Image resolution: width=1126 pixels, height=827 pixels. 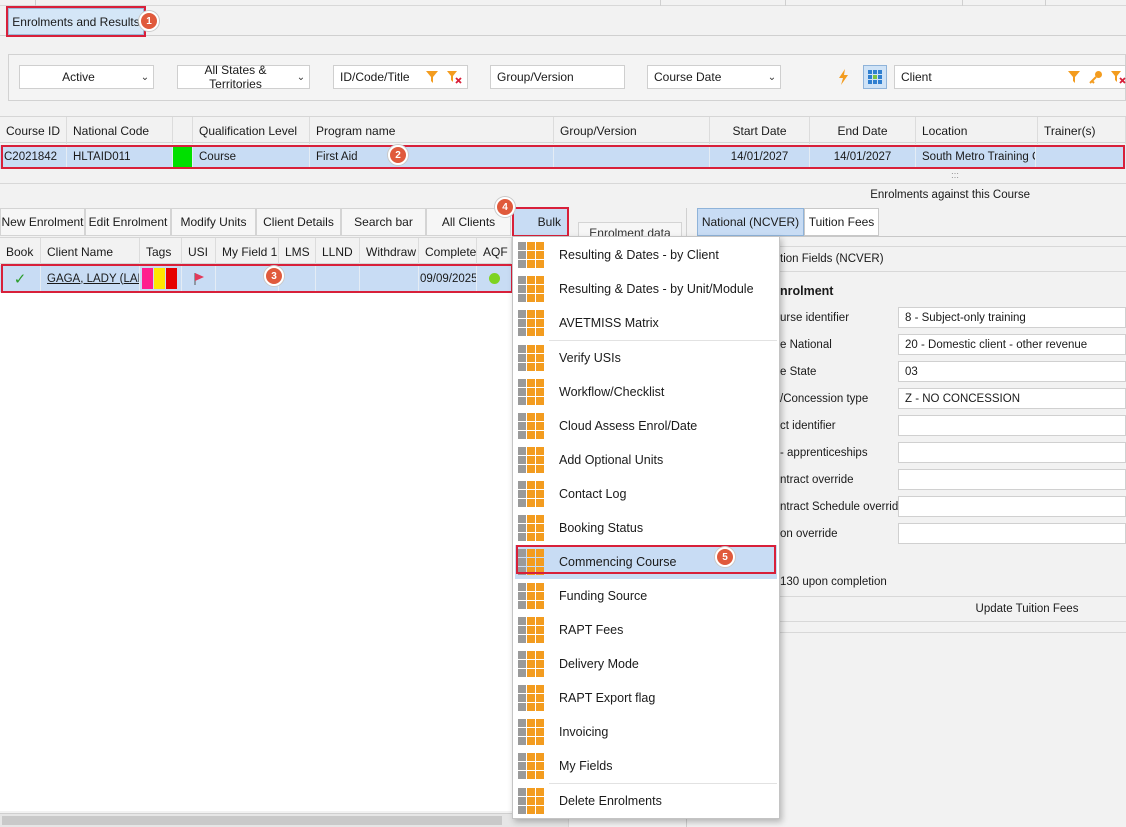 I want to click on bulk-menu-item: Verify USIs, so click(x=646, y=358).